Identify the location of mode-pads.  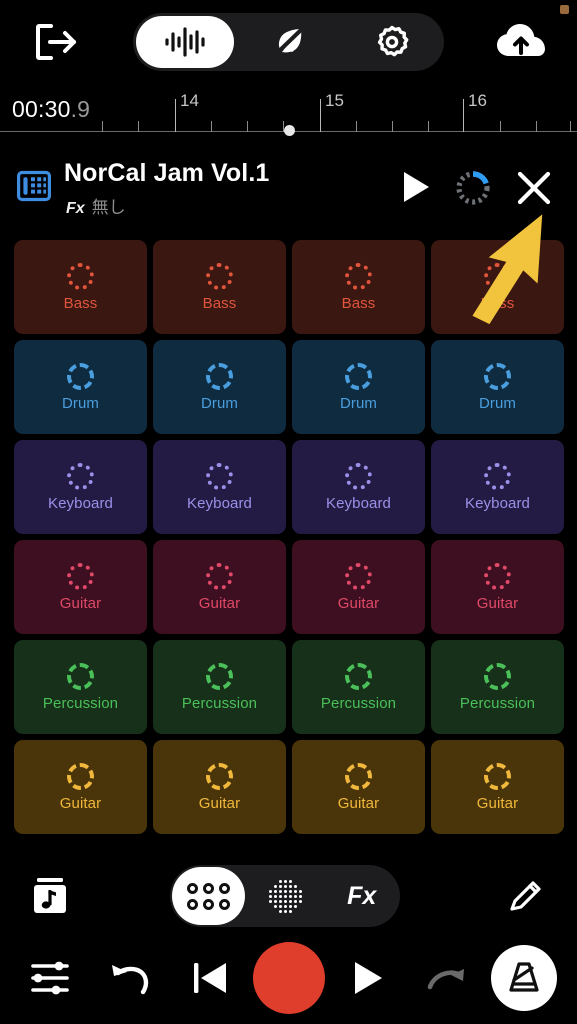
(208, 896).